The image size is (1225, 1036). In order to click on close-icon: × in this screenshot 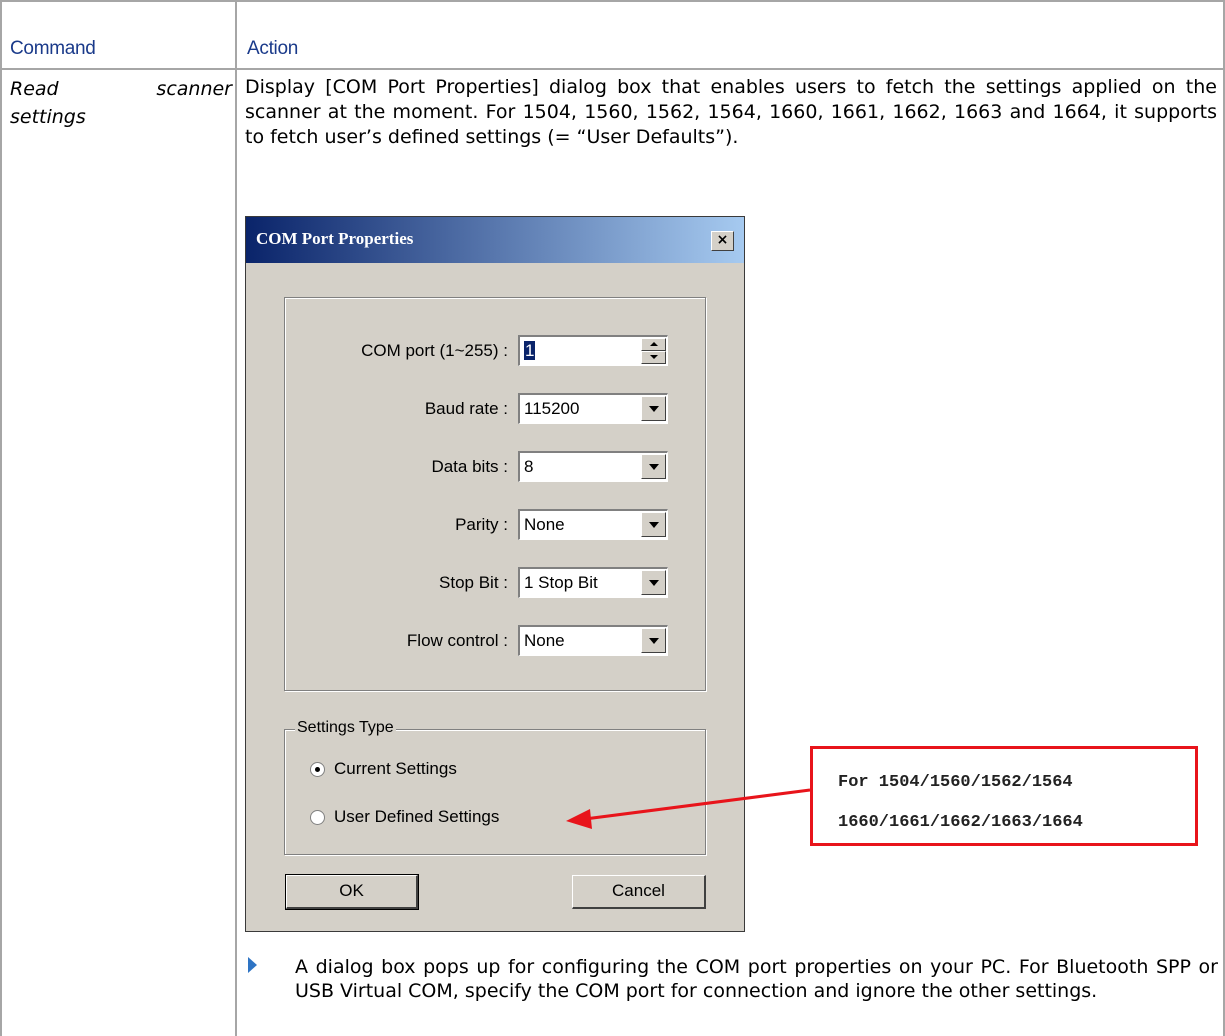, I will do `click(722, 240)`.